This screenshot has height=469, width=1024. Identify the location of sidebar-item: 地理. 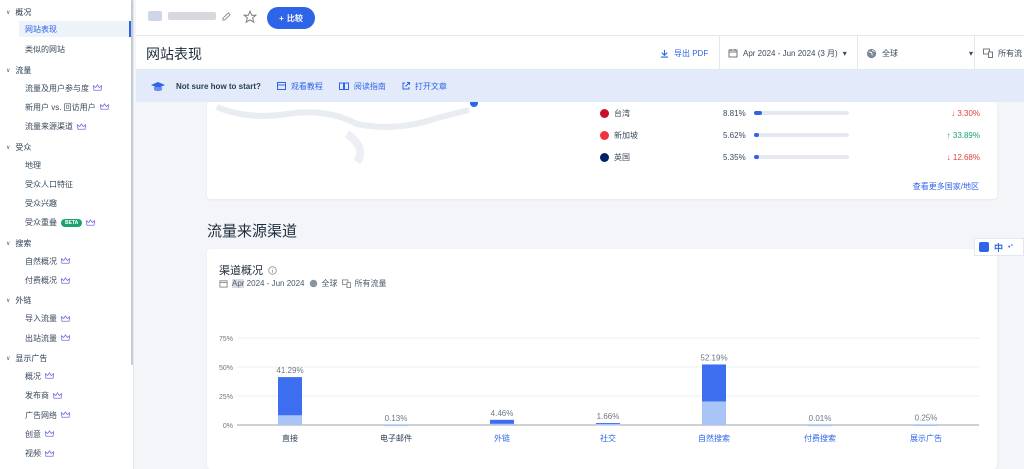
(33, 165).